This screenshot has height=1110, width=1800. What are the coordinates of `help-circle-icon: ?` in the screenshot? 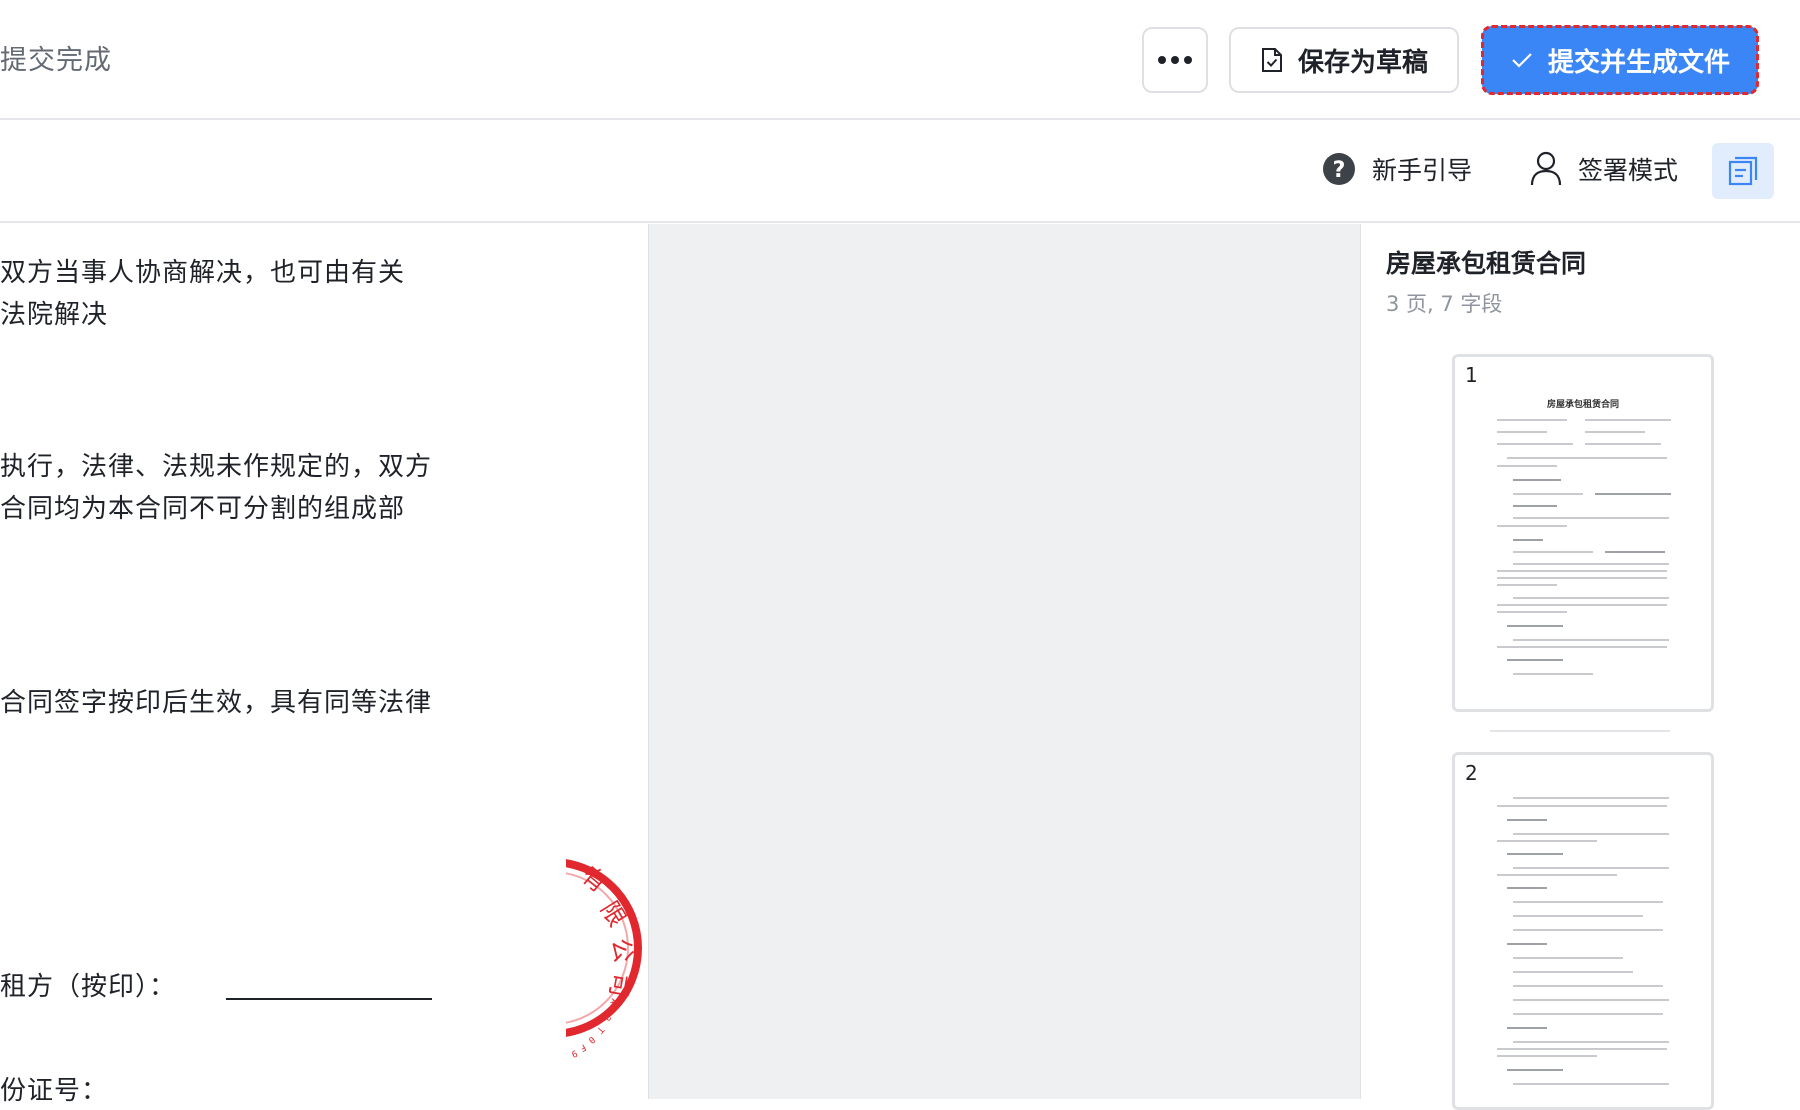 It's located at (1339, 169).